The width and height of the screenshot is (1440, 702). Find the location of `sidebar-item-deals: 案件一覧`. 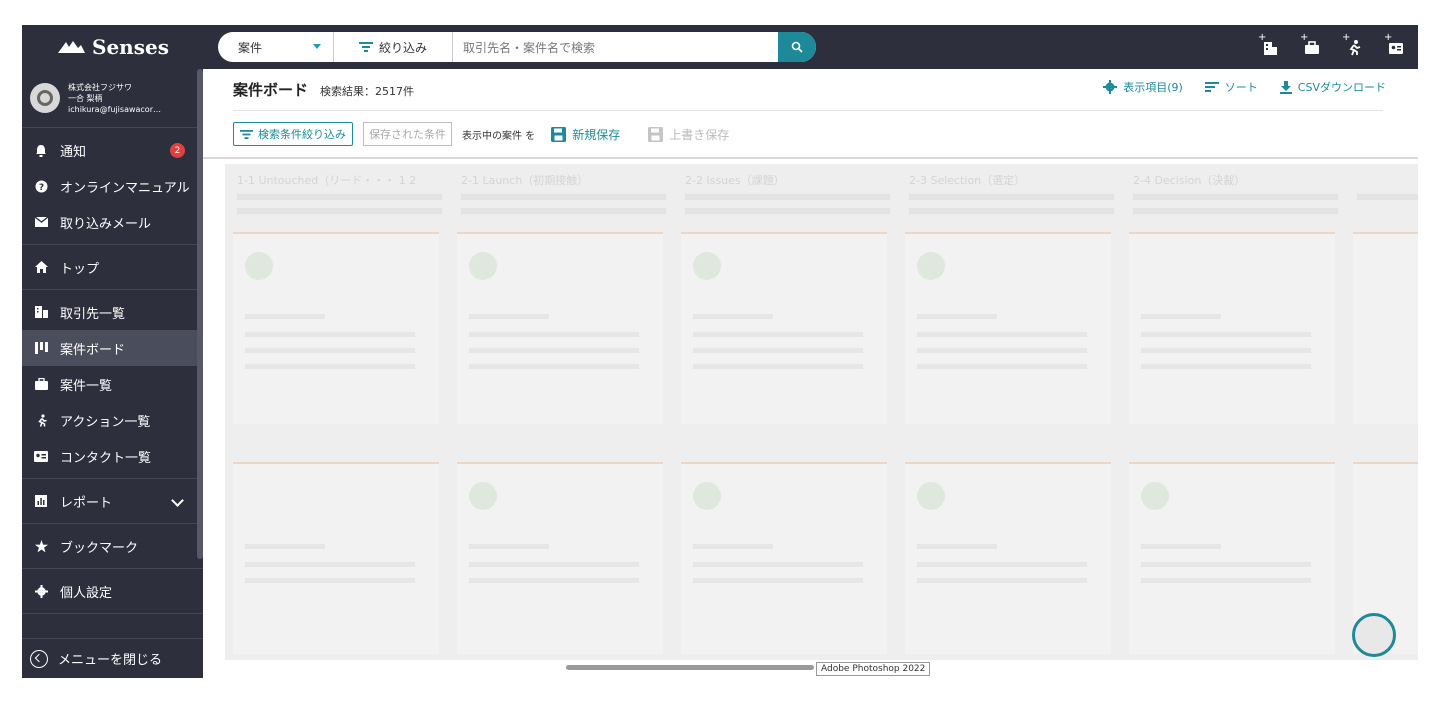

sidebar-item-deals: 案件一覧 is located at coordinates (112, 384).